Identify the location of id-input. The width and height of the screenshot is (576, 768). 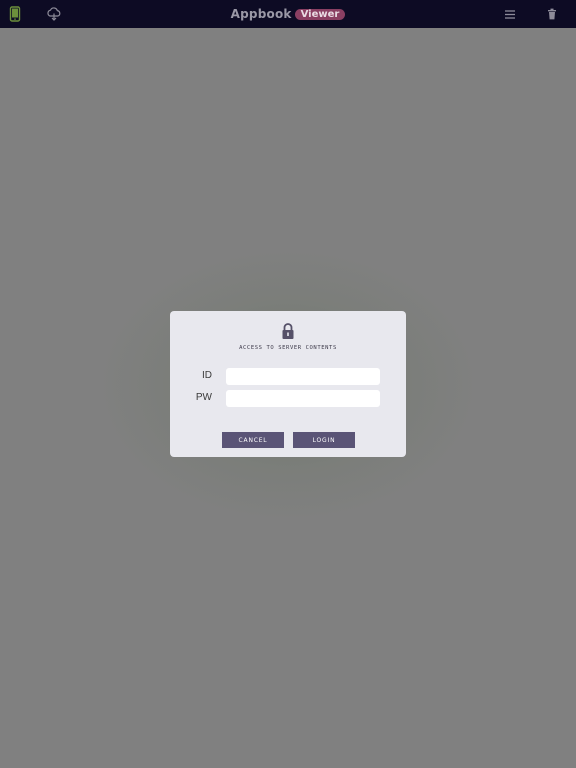
(303, 376).